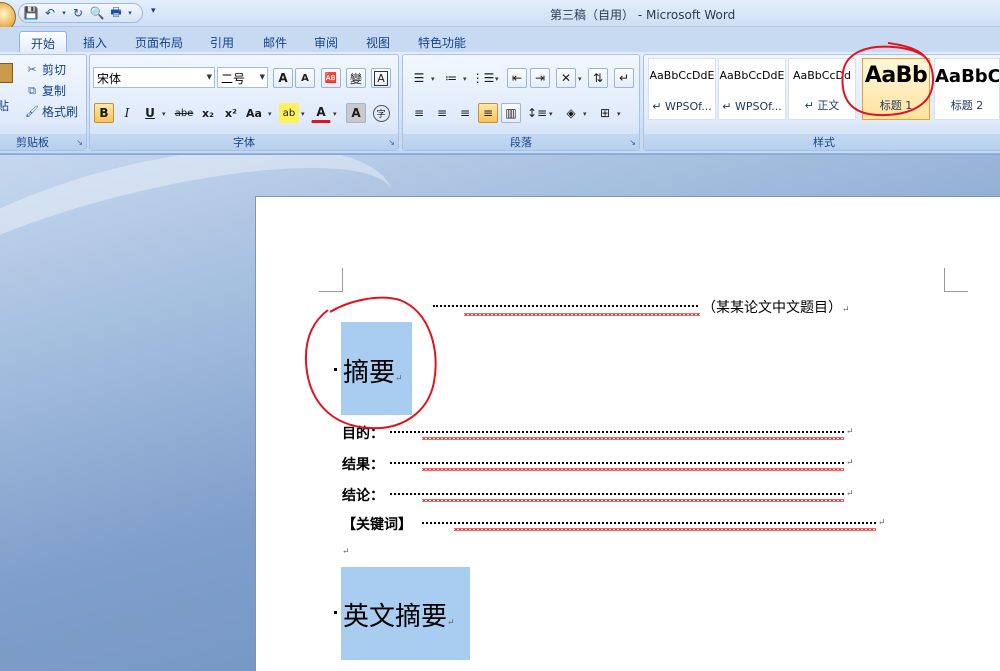 The height and width of the screenshot is (671, 1000). I want to click on numbering-button: ≔, so click(451, 78).